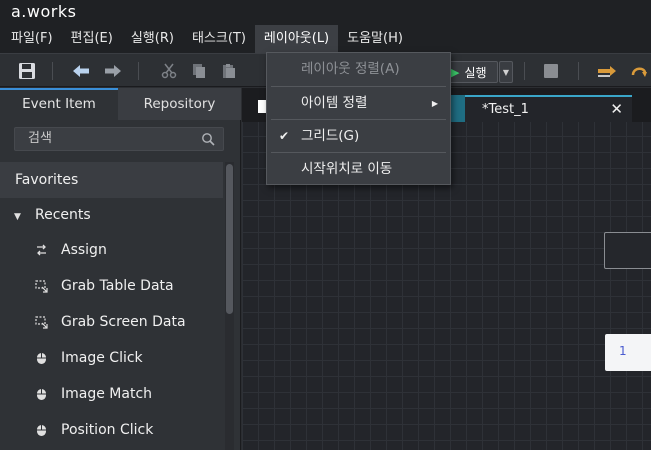  What do you see at coordinates (551, 71) in the screenshot?
I see `stop-icon` at bounding box center [551, 71].